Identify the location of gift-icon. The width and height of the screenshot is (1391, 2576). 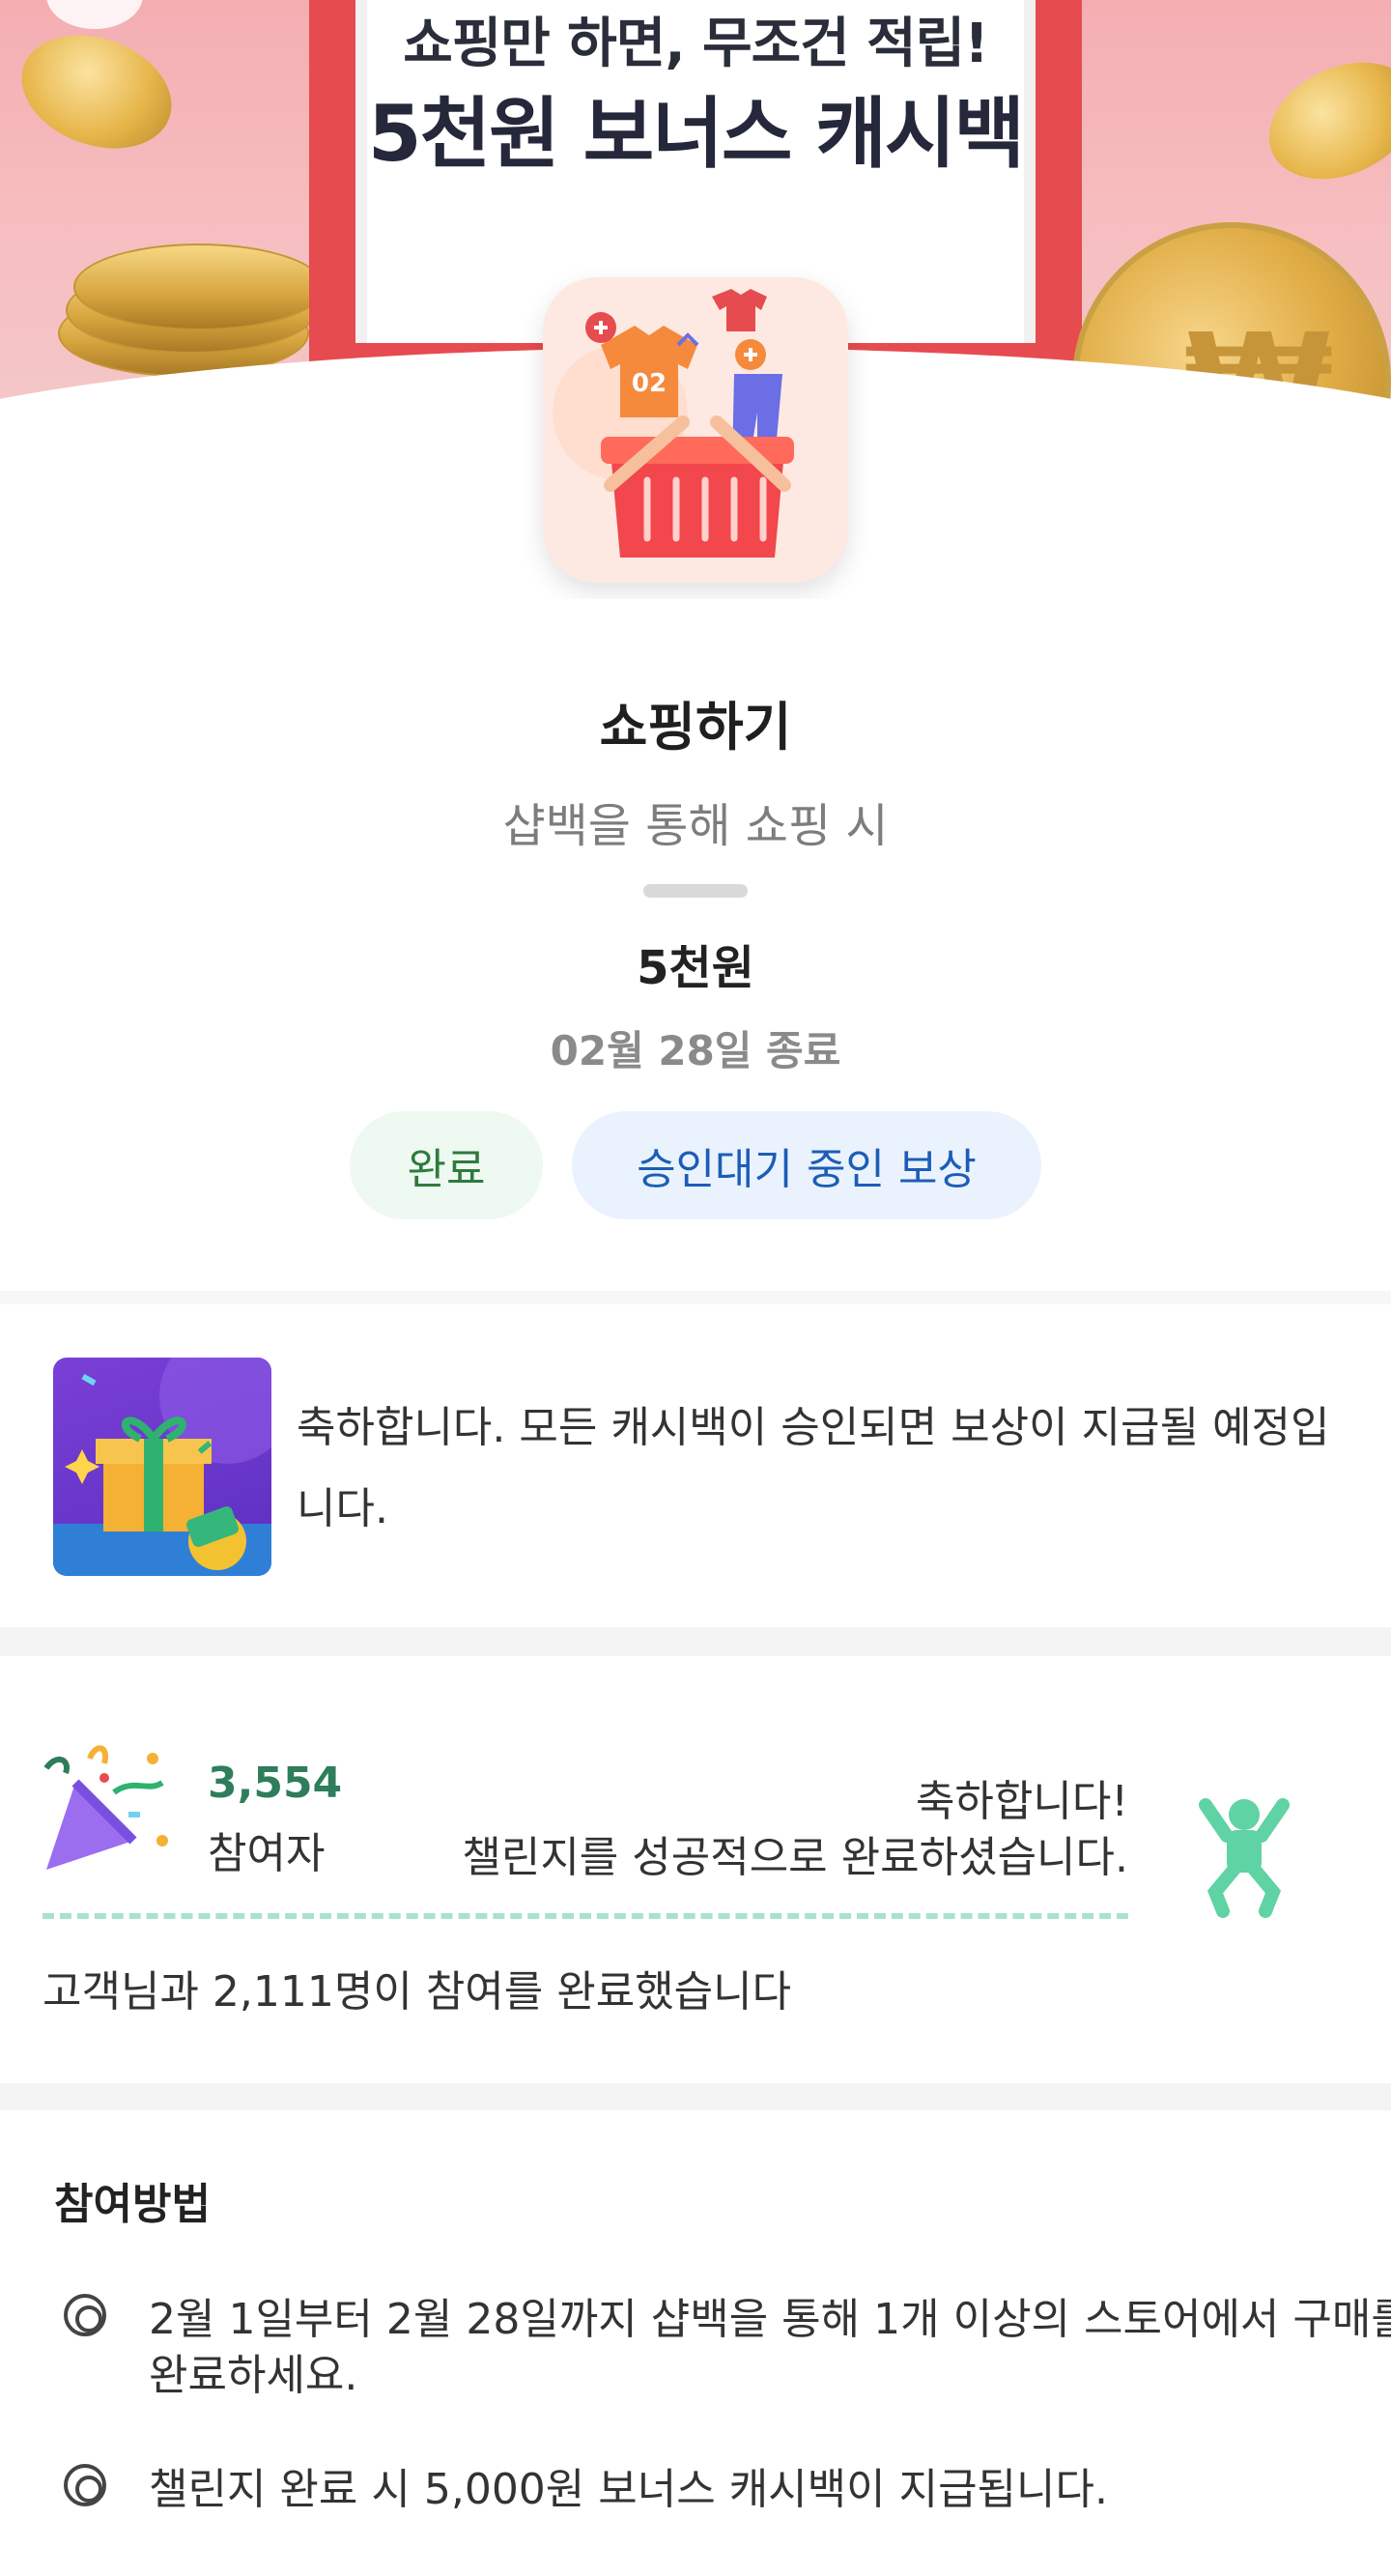
(162, 1467).